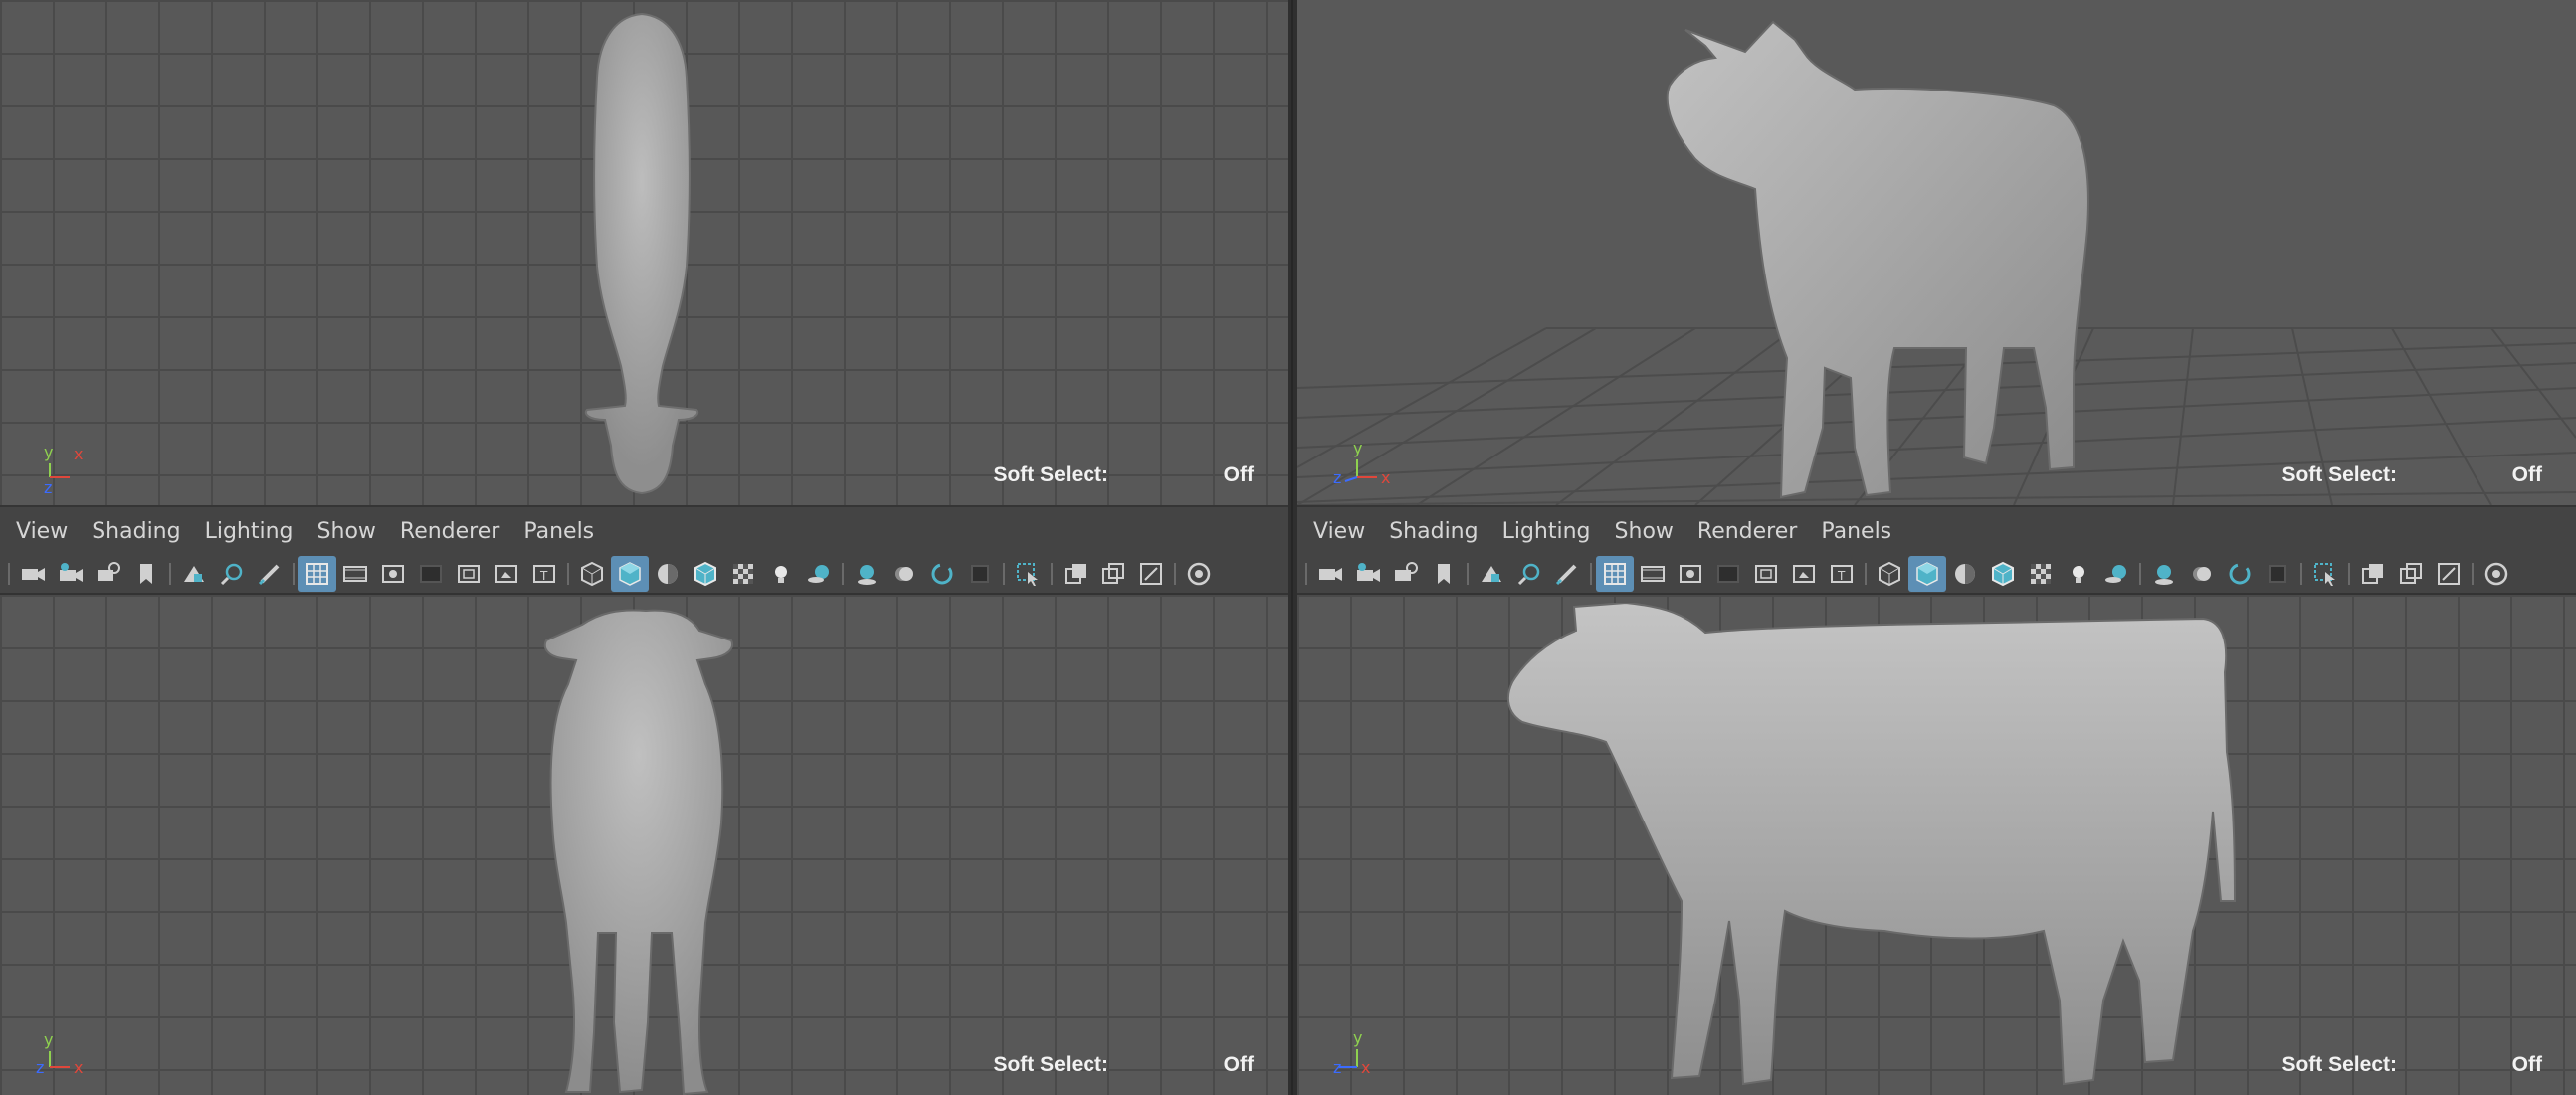 The height and width of the screenshot is (1095, 2576). I want to click on soft-select-label: Soft Select:, so click(2339, 1064).